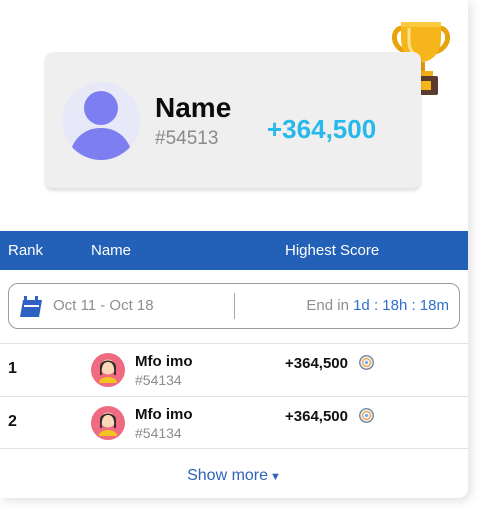 The width and height of the screenshot is (488, 520). I want to click on top-player-score: +364,500, so click(322, 129).